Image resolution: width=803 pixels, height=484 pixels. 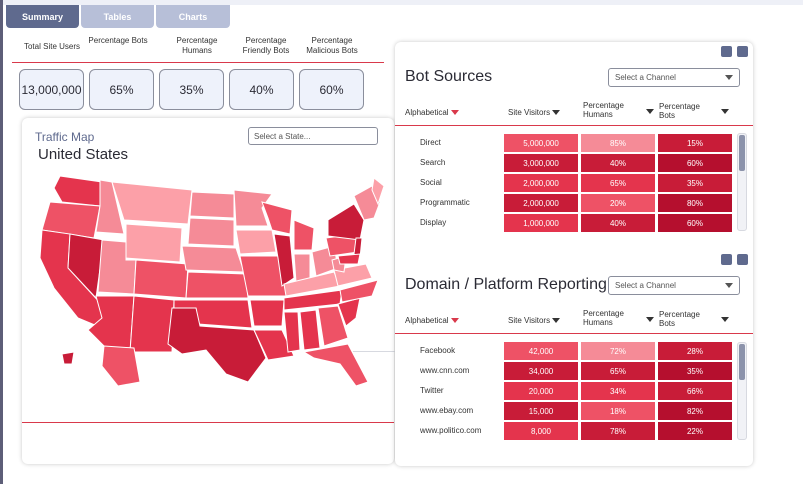 What do you see at coordinates (65, 137) in the screenshot?
I see `traffic-map-title: Traffic Map` at bounding box center [65, 137].